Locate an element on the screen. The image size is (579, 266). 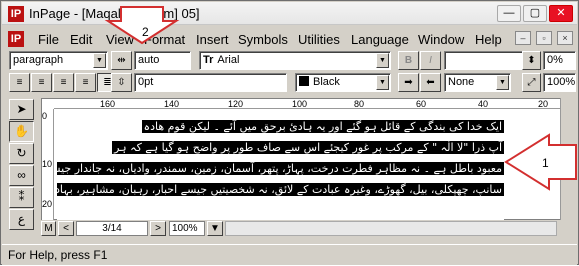
annotation-label-1: 1 is located at coordinates (545, 163).